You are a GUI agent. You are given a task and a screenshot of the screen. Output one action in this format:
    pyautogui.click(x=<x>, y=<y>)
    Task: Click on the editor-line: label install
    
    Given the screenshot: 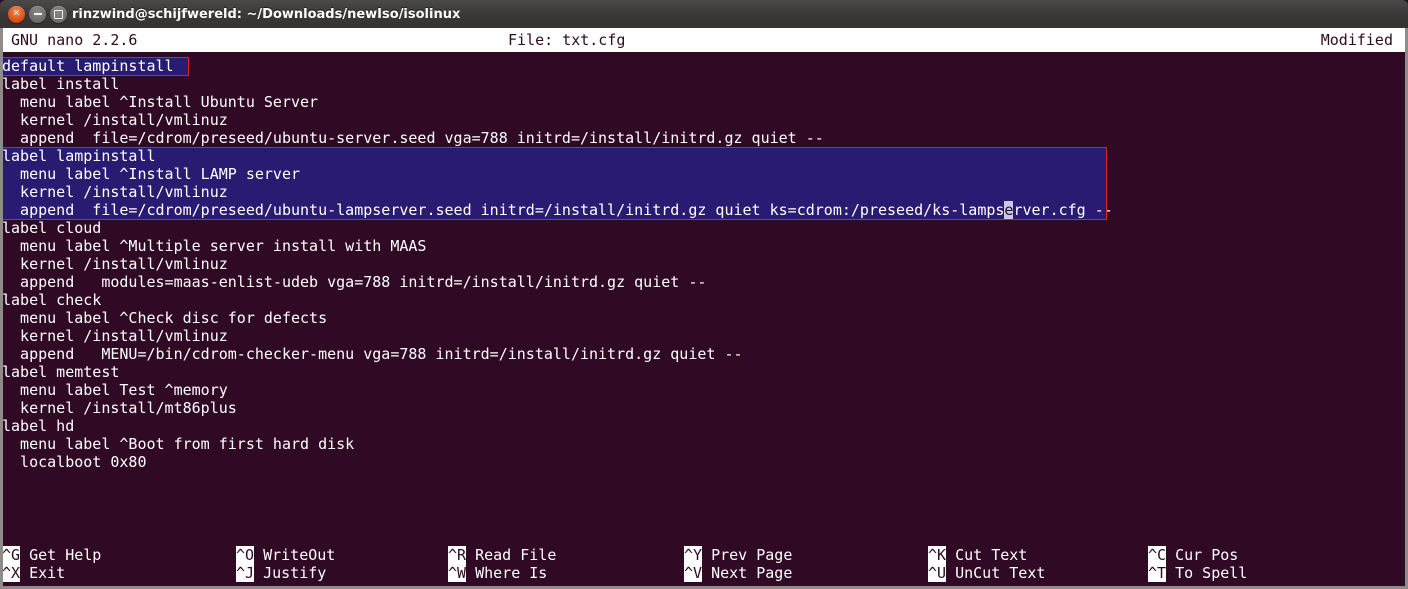 What is the action you would take?
    pyautogui.click(x=61, y=84)
    